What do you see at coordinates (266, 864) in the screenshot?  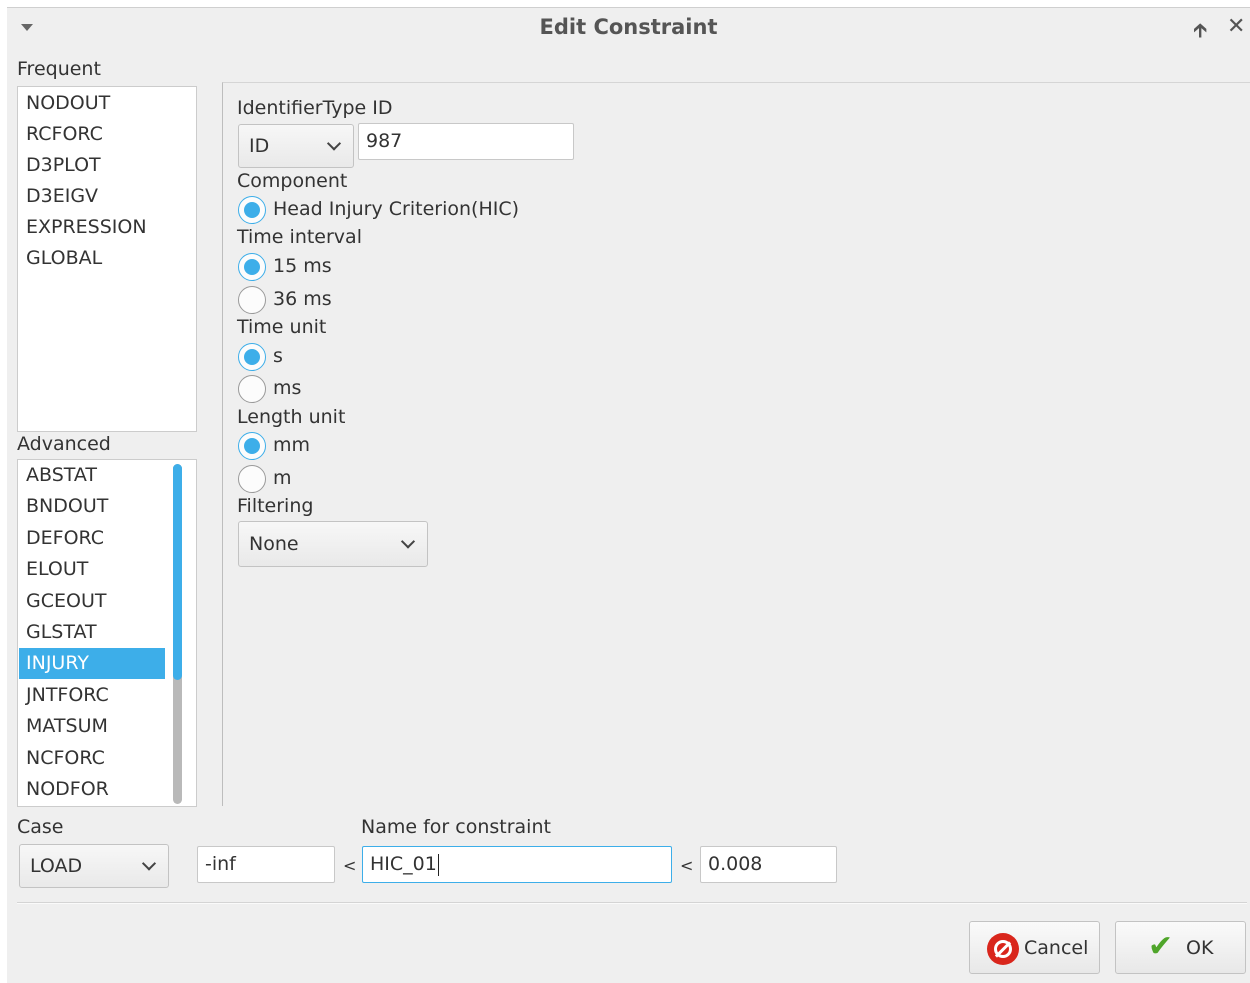 I see `lower-bound-input: -inf` at bounding box center [266, 864].